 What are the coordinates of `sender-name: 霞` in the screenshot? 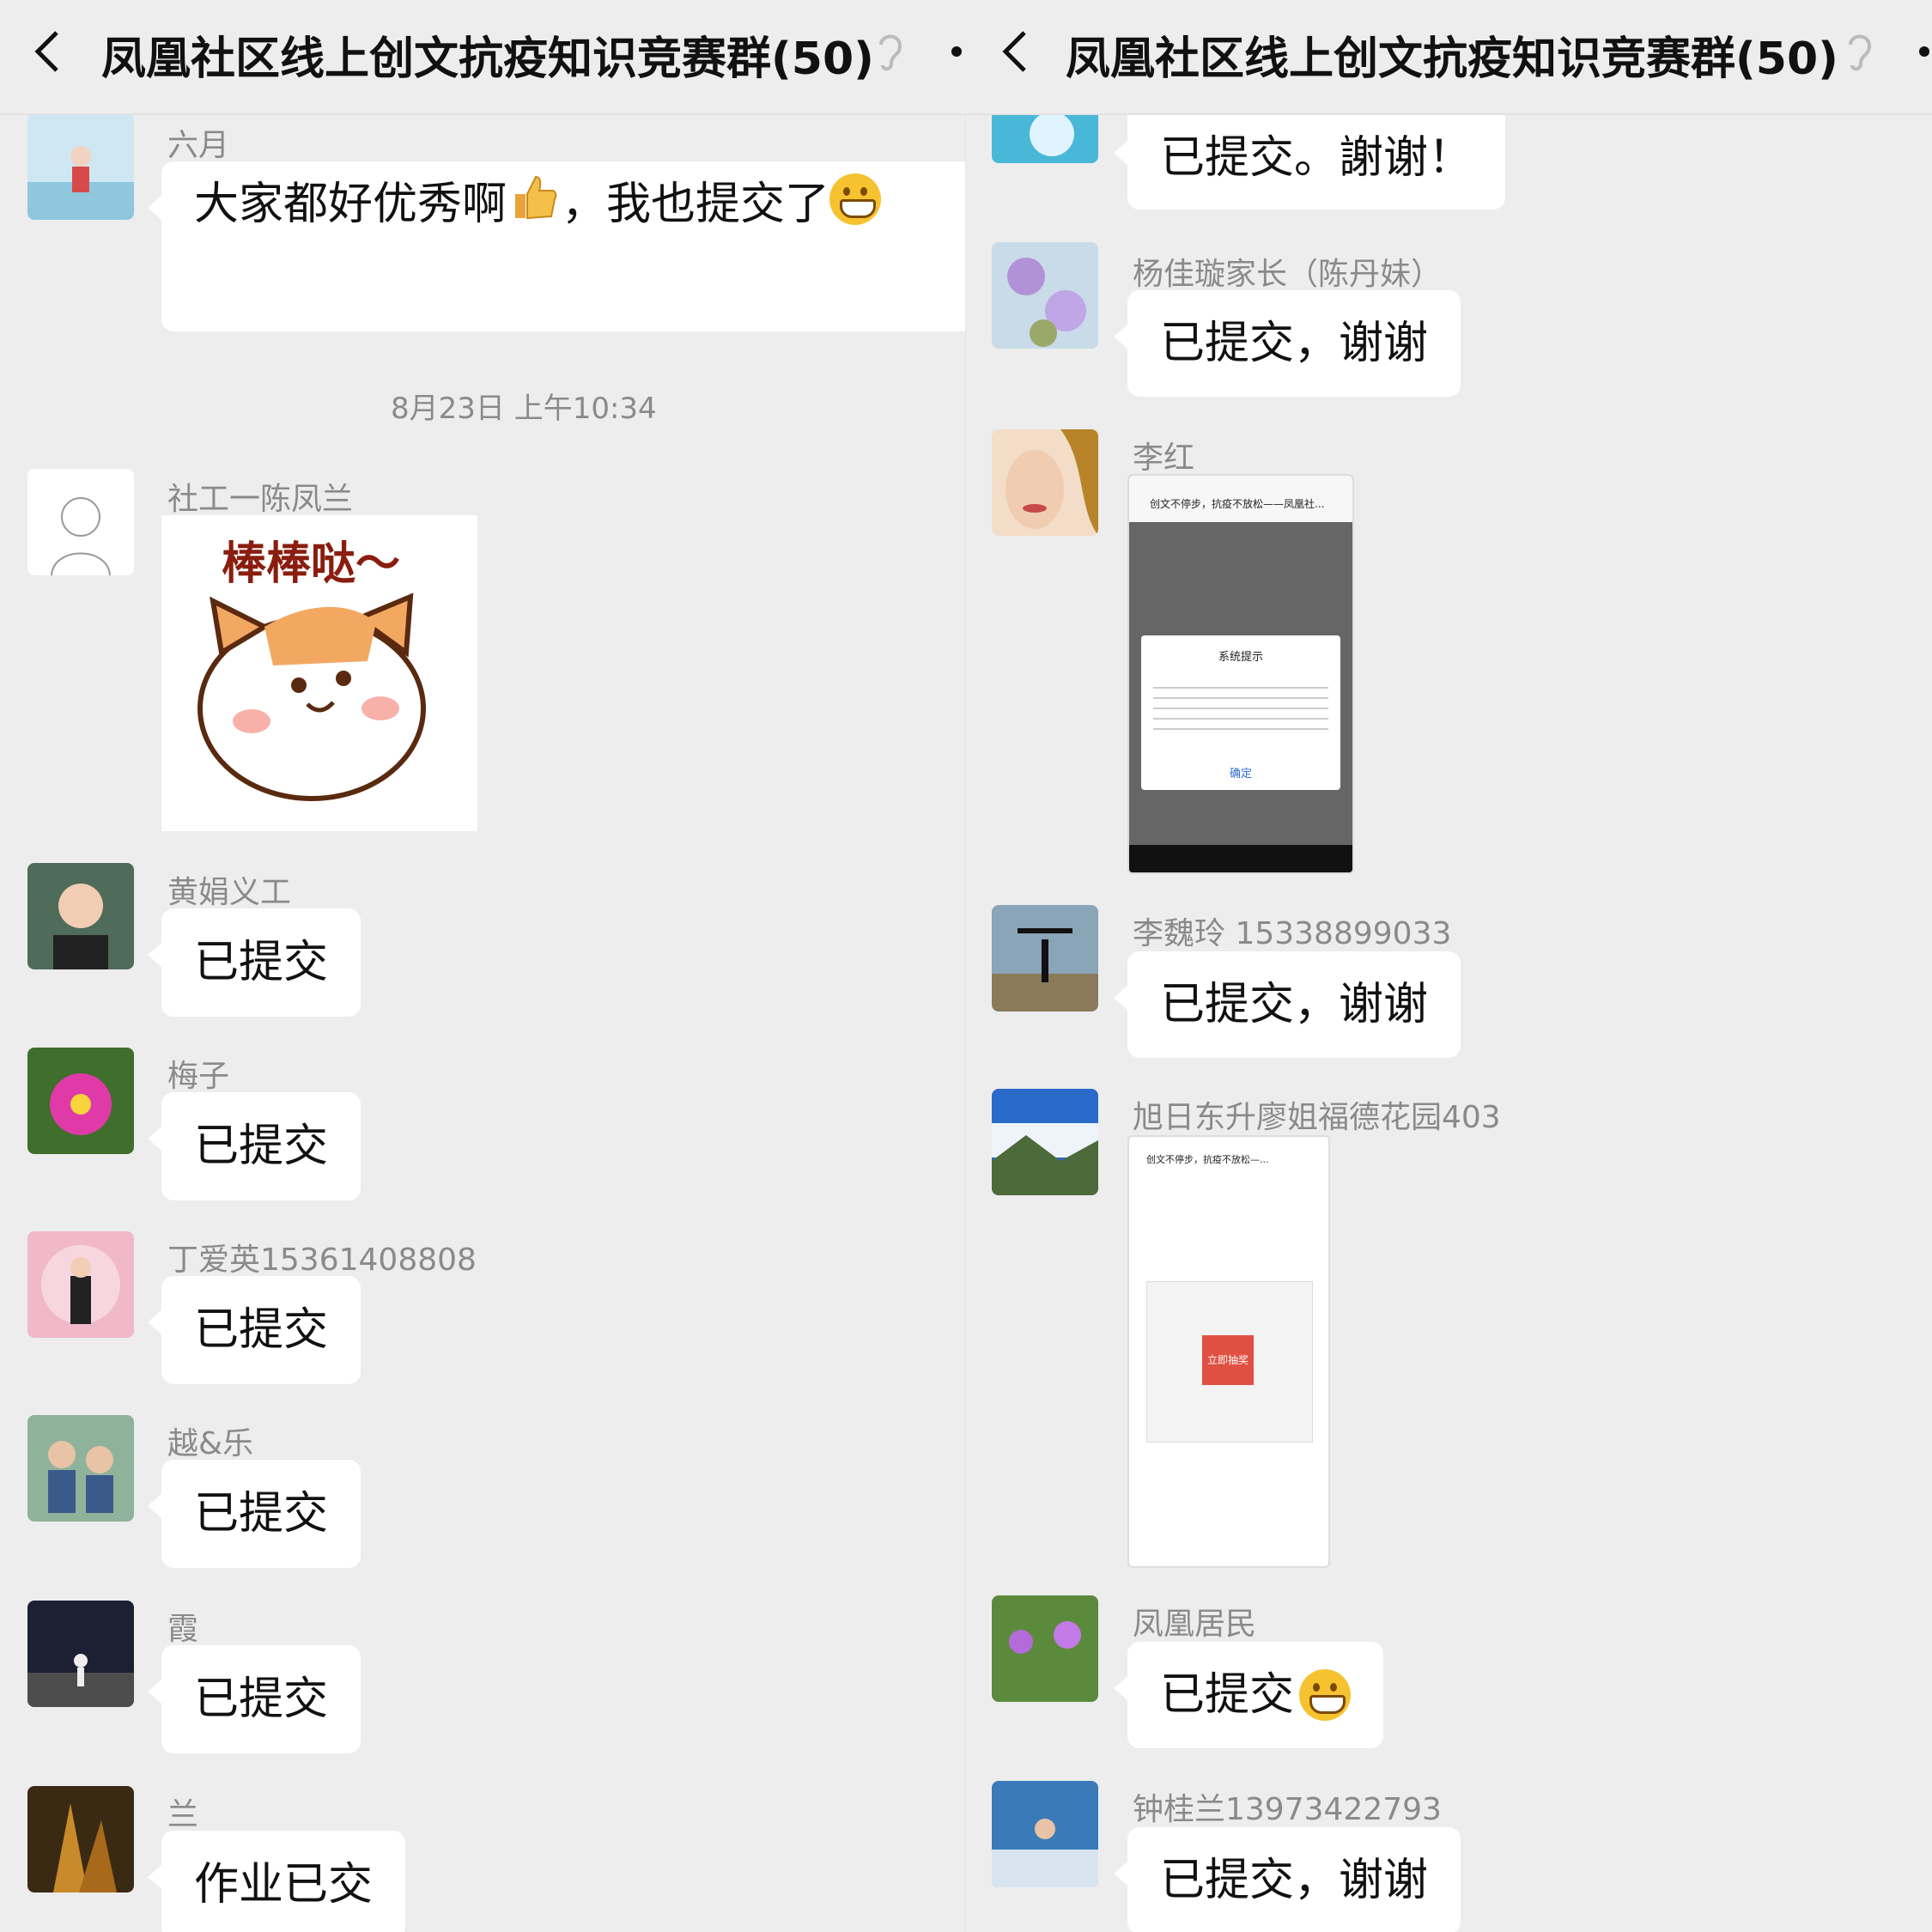 It's located at (183, 1630).